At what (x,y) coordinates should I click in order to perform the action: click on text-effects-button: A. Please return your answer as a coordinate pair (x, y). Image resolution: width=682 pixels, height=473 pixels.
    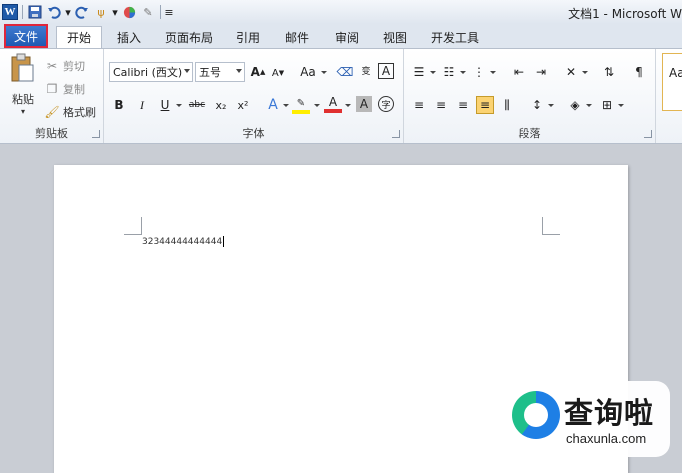
    Looking at the image, I should click on (273, 105).